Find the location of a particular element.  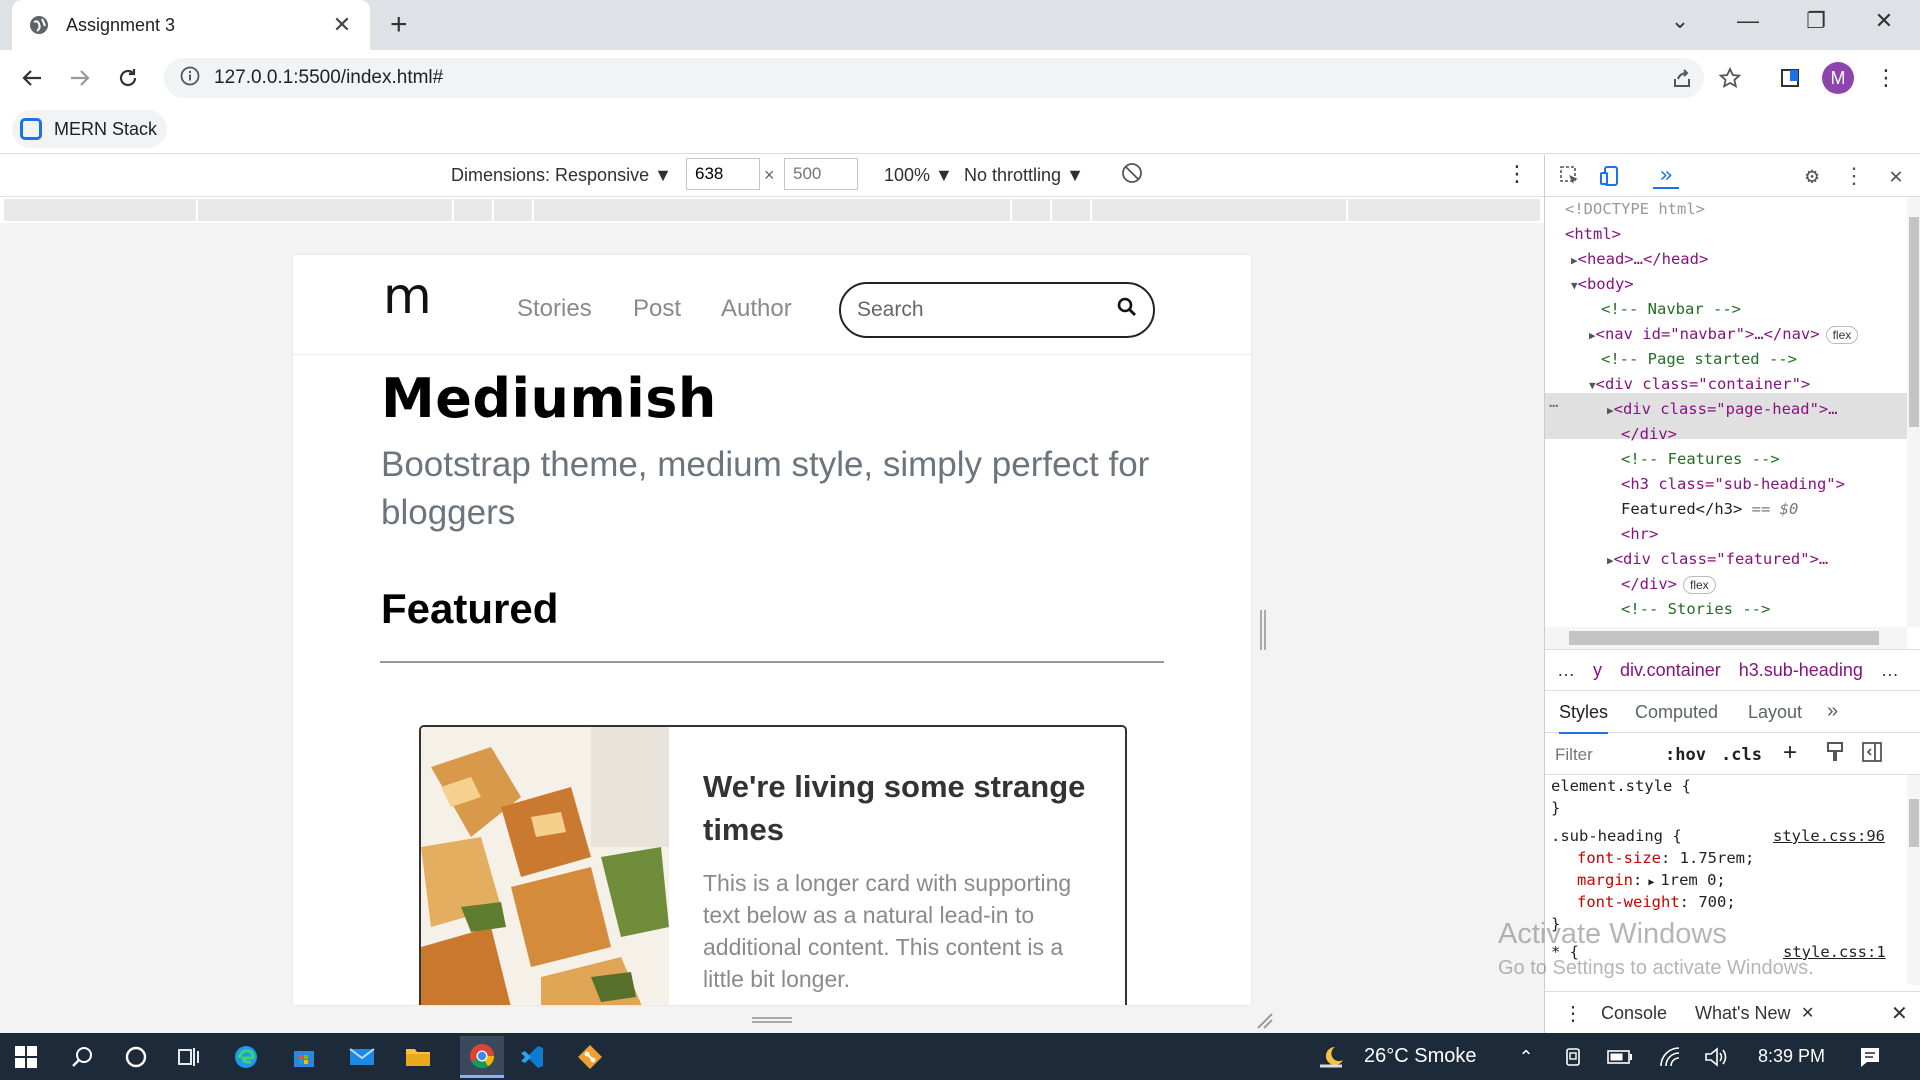

battery-icon is located at coordinates (1620, 1057).